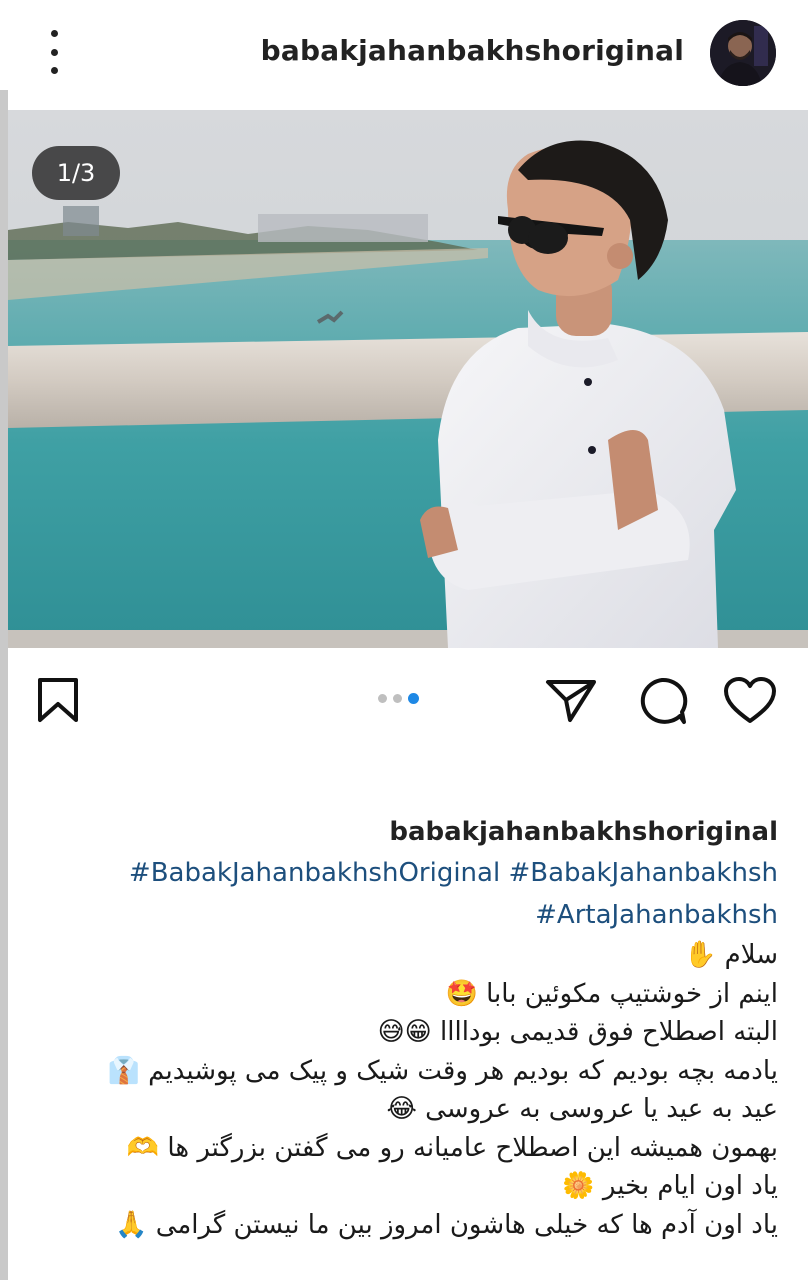 This screenshot has width=808, height=1280. Describe the element at coordinates (730, 955) in the screenshot. I see `caption-line: سلام ✋` at that location.